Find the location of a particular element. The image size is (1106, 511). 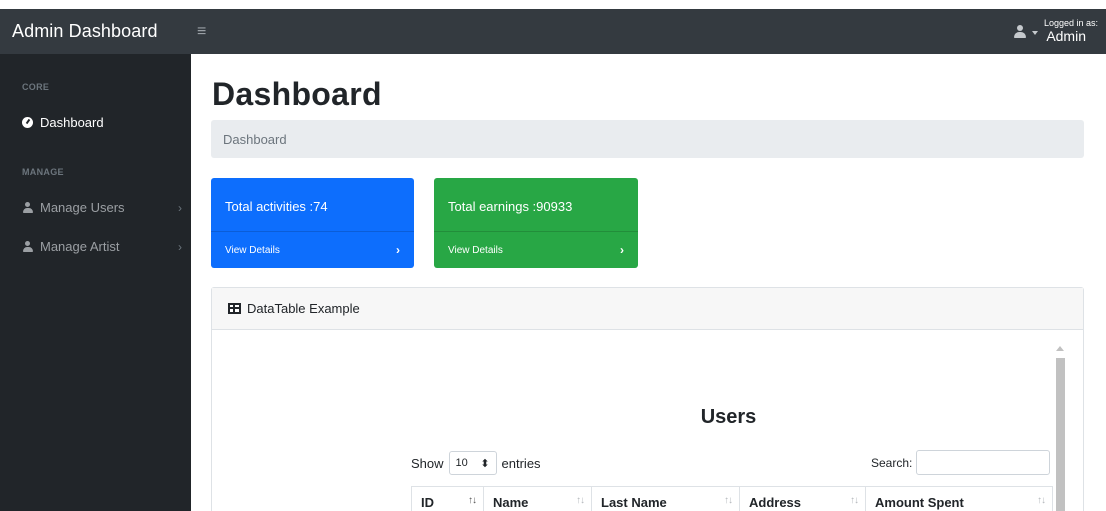

show-label: Show is located at coordinates (427, 463).